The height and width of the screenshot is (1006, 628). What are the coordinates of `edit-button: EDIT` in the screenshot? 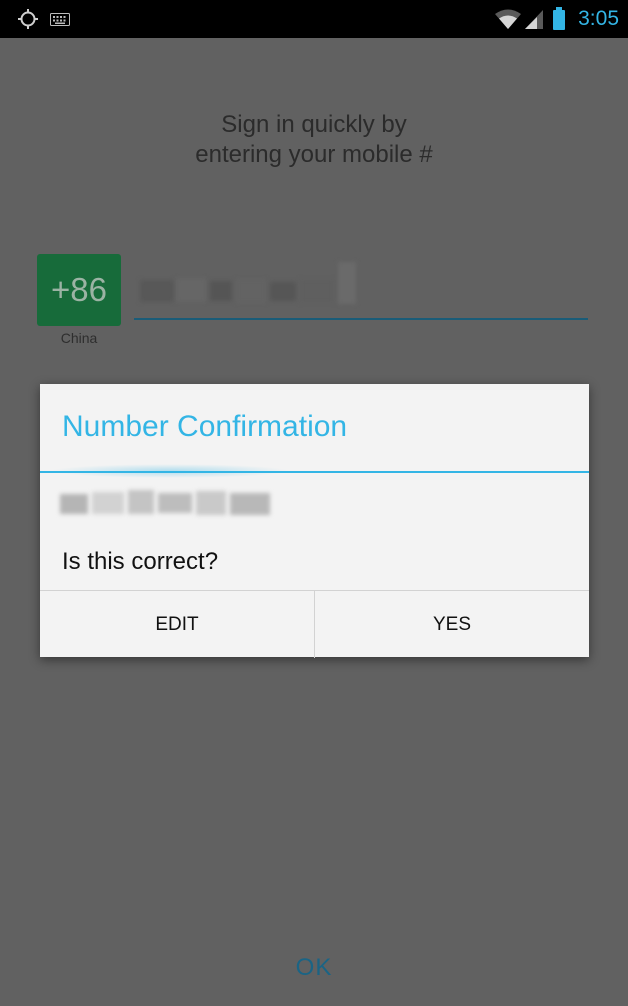 It's located at (177, 624).